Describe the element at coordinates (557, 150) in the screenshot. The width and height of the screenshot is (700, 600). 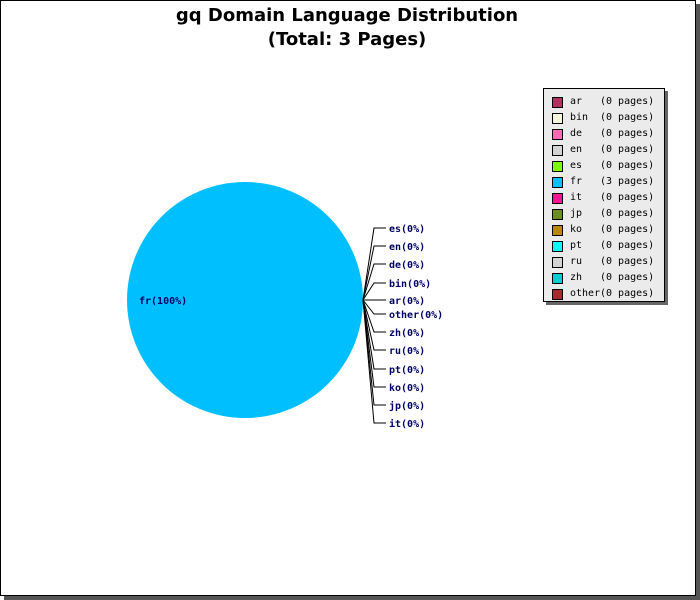
I see `legend-swatch-en` at that location.